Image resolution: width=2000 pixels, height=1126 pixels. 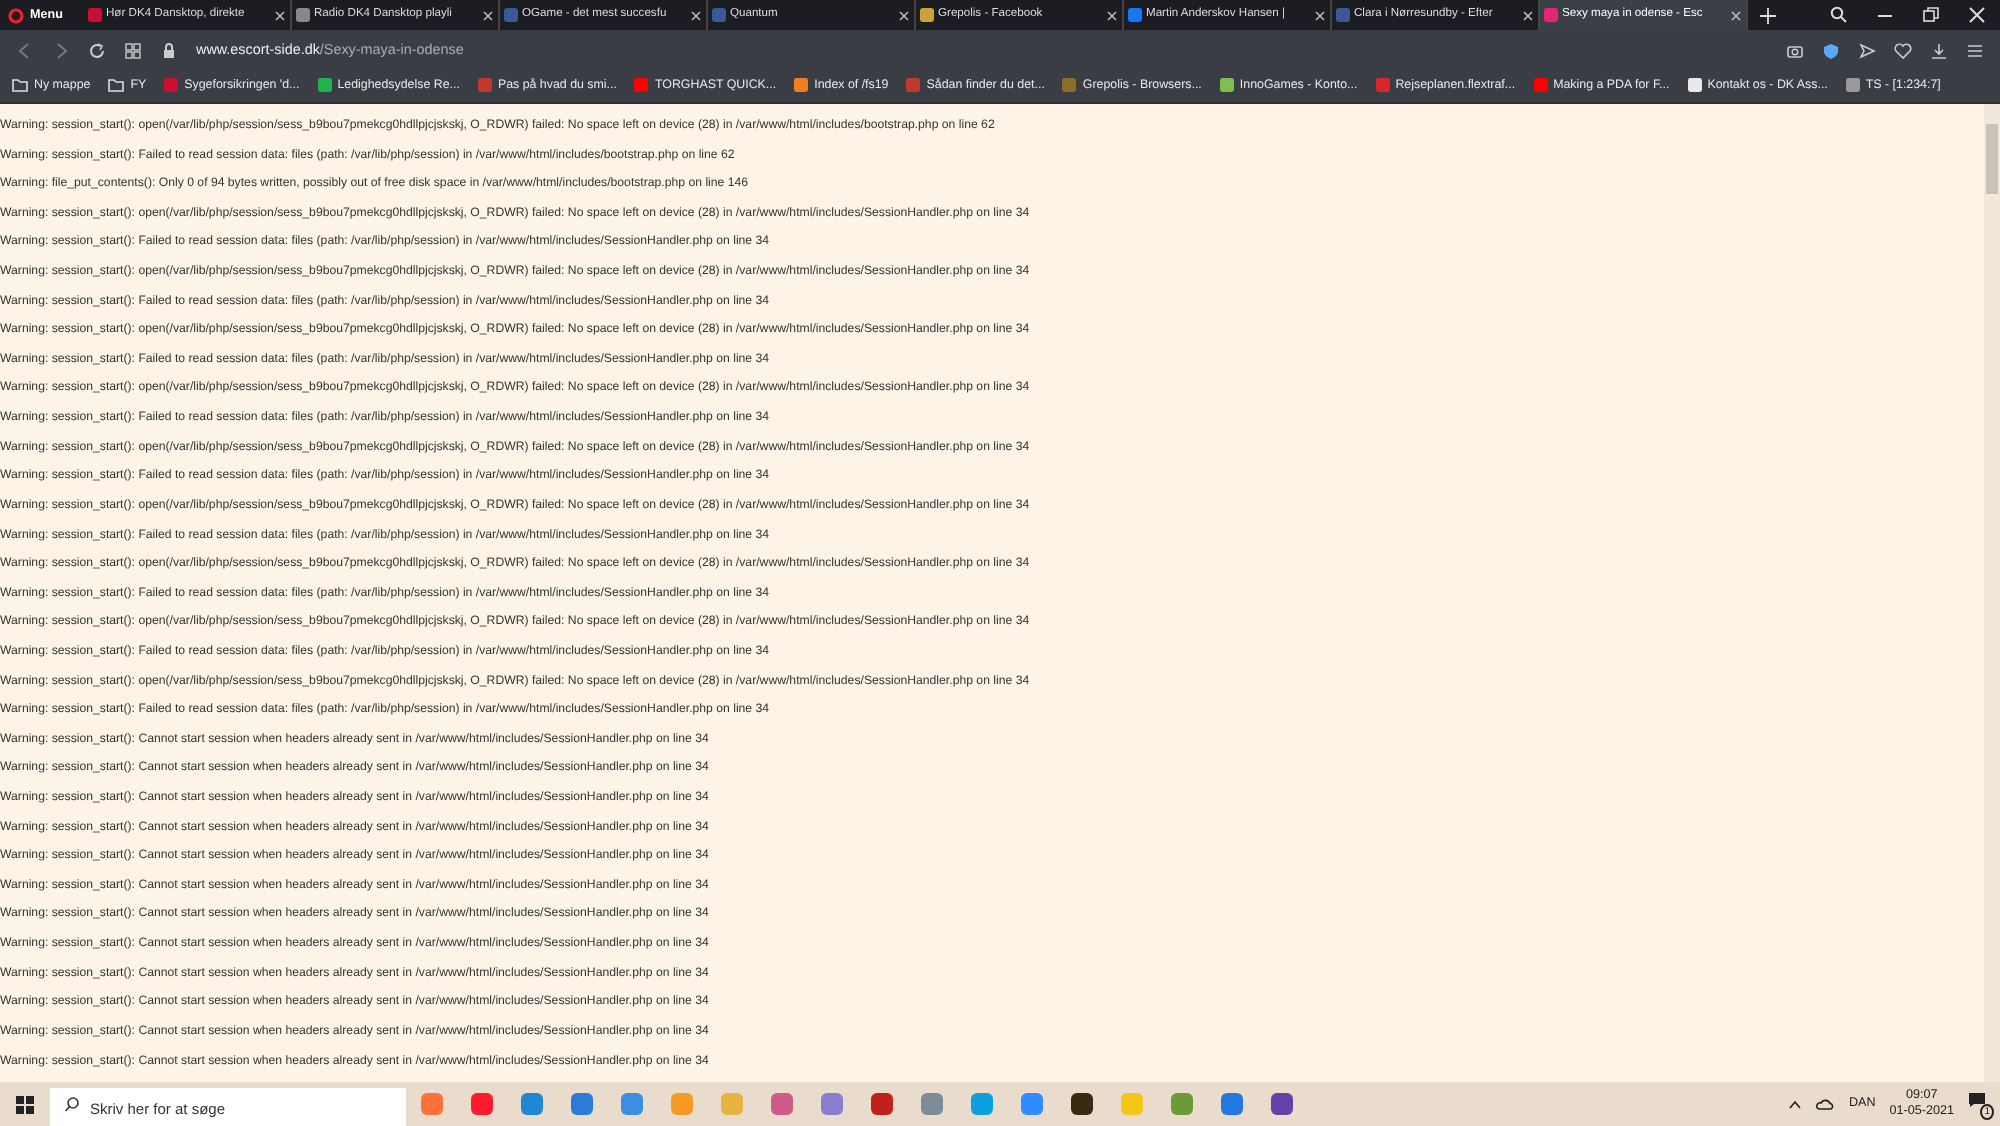 I want to click on forward-icon, so click(x=61, y=50).